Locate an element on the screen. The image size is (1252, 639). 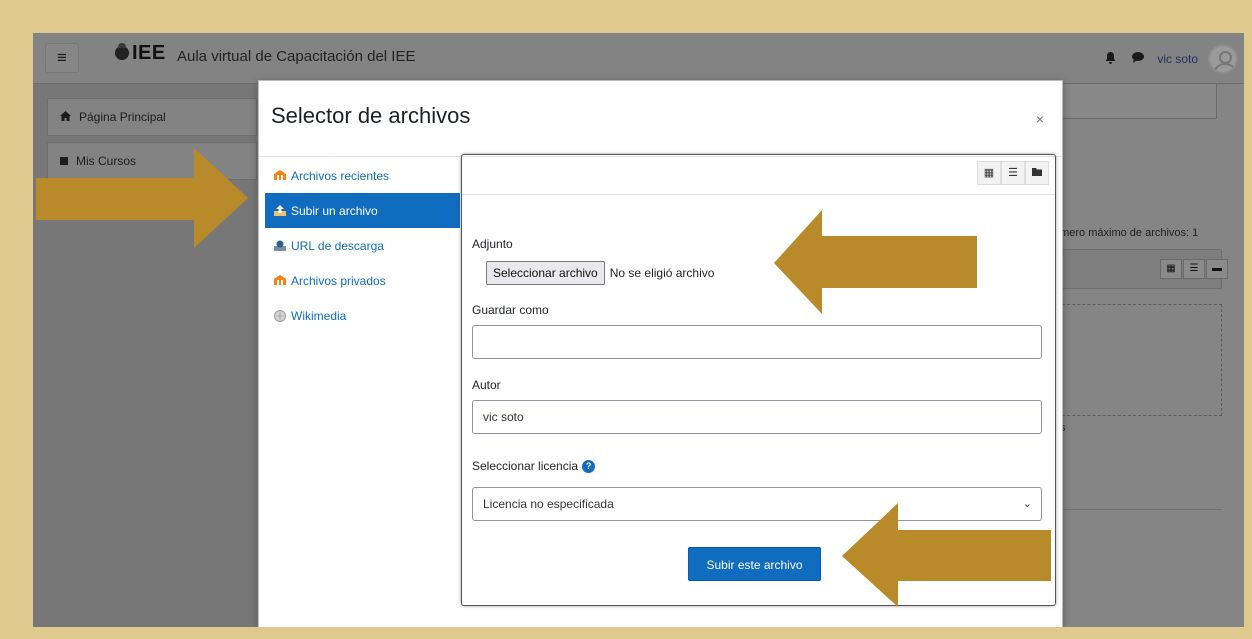
author-label: Autor is located at coordinates (486, 385).